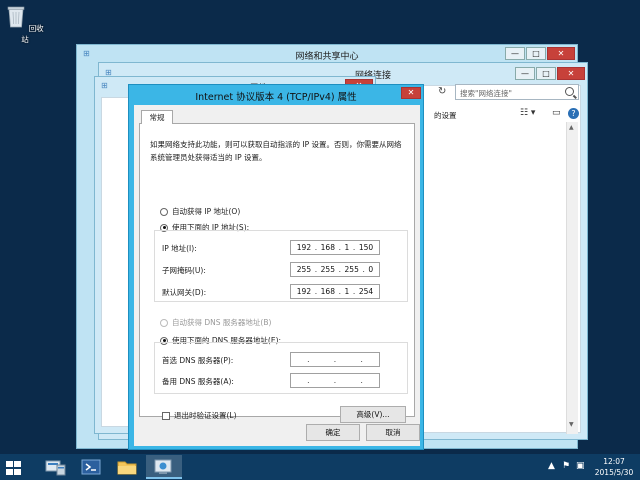 This screenshot has width=640, height=480. What do you see at coordinates (276, 97) in the screenshot?
I see `dialog-title: Internet 协议版本 4 (TCP/IPv4) 属性` at bounding box center [276, 97].